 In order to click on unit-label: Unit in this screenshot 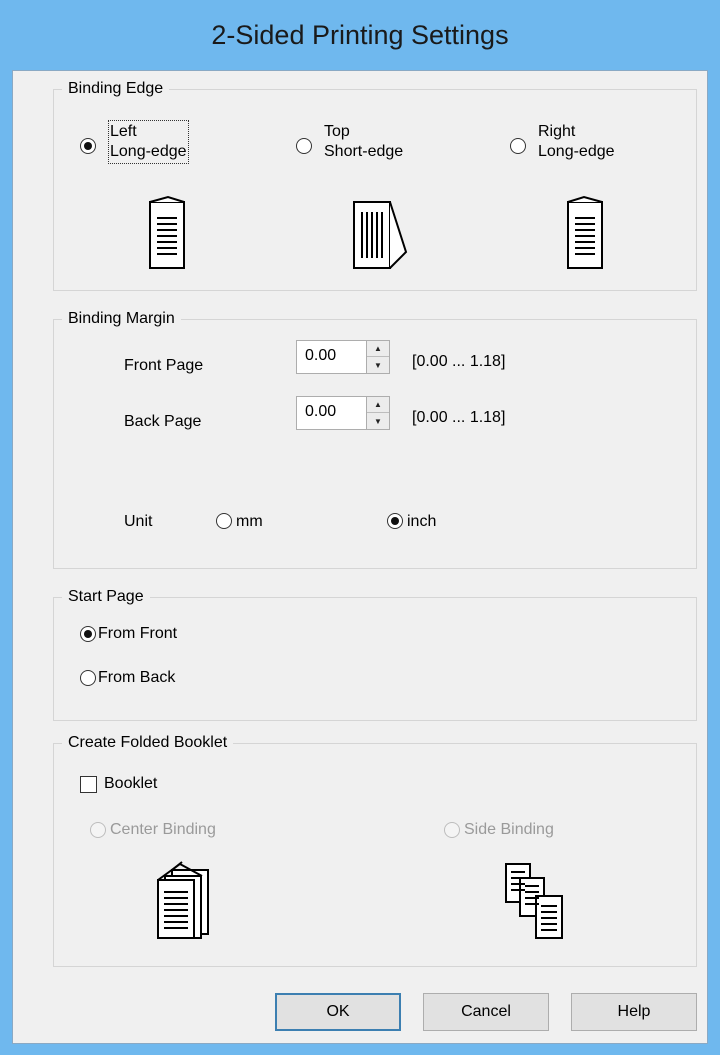, I will do `click(138, 521)`.